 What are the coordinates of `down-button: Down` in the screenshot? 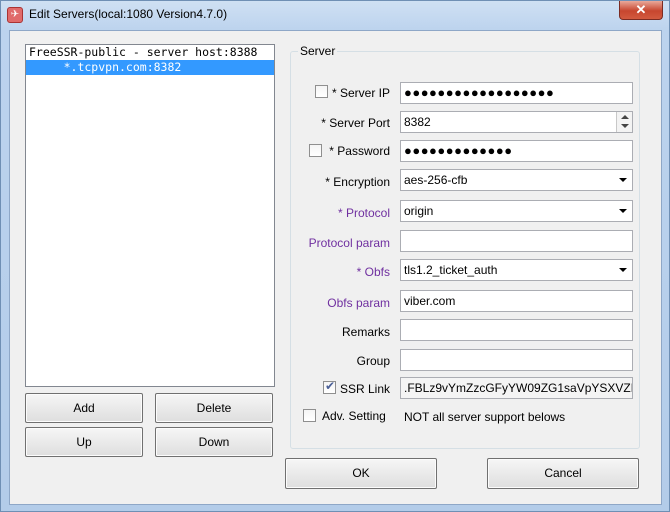 It's located at (214, 442).